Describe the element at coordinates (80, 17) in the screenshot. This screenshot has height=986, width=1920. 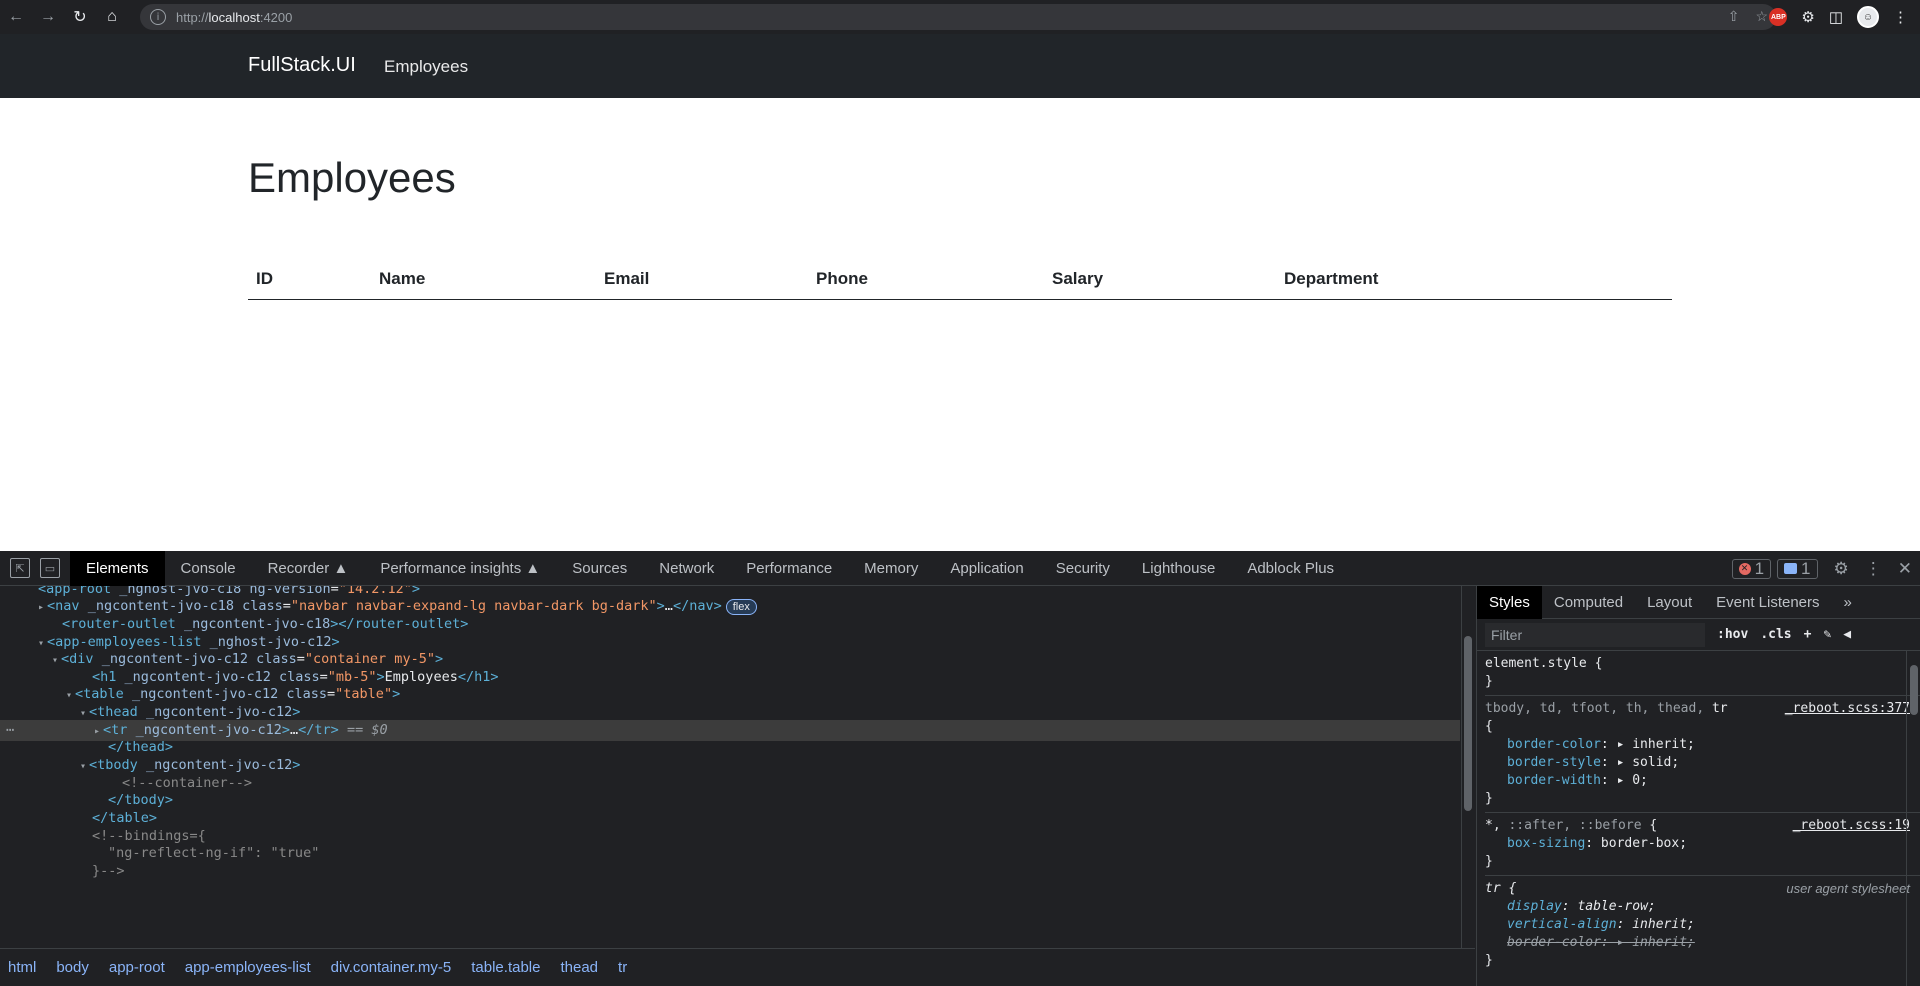
I see `reload-icon: ↻` at that location.